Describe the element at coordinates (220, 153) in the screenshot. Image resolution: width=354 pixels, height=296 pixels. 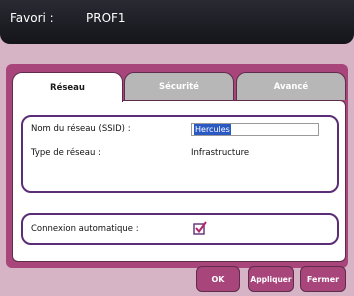
I see `network-type-value: Infrastructure` at that location.